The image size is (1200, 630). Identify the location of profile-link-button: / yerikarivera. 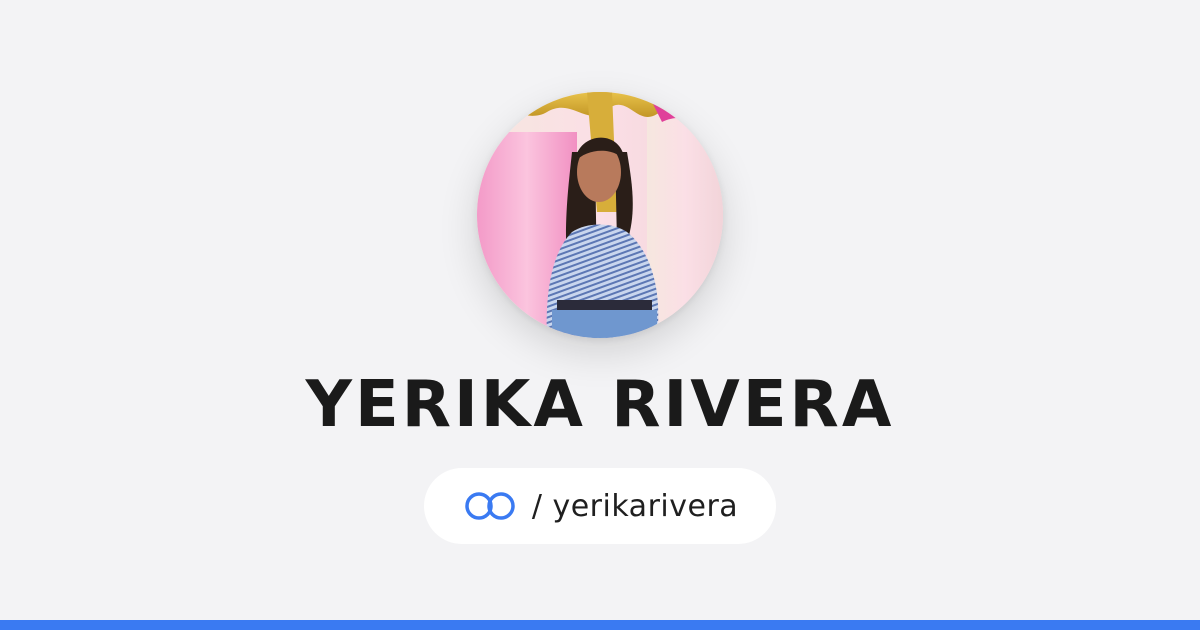
(600, 506).